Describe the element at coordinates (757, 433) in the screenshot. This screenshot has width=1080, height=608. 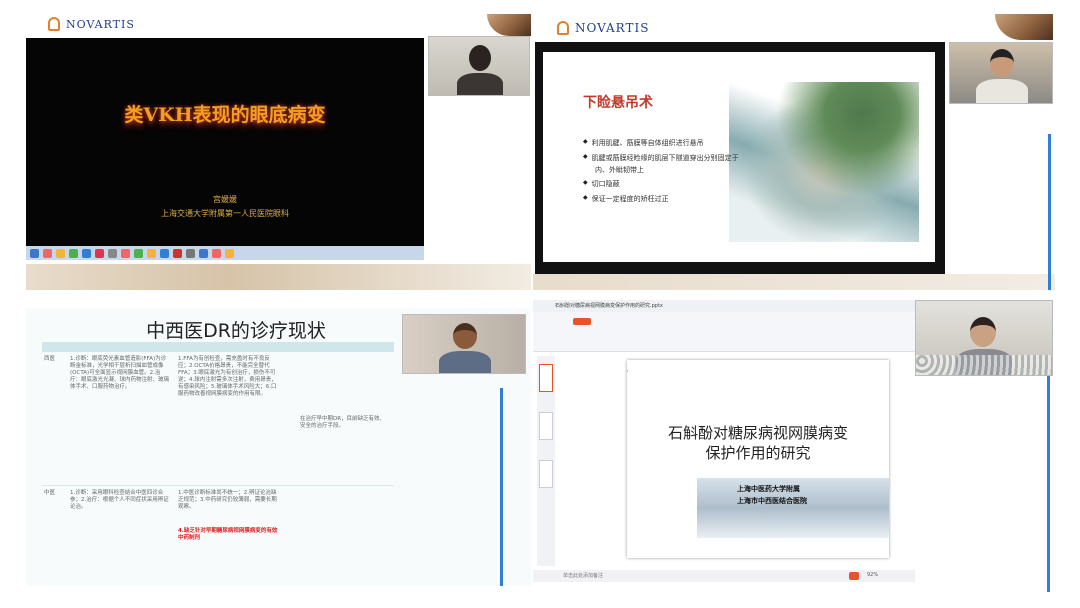
I see `slide-title-line-1: 石斛酚对糖尿病视网膜病变` at that location.